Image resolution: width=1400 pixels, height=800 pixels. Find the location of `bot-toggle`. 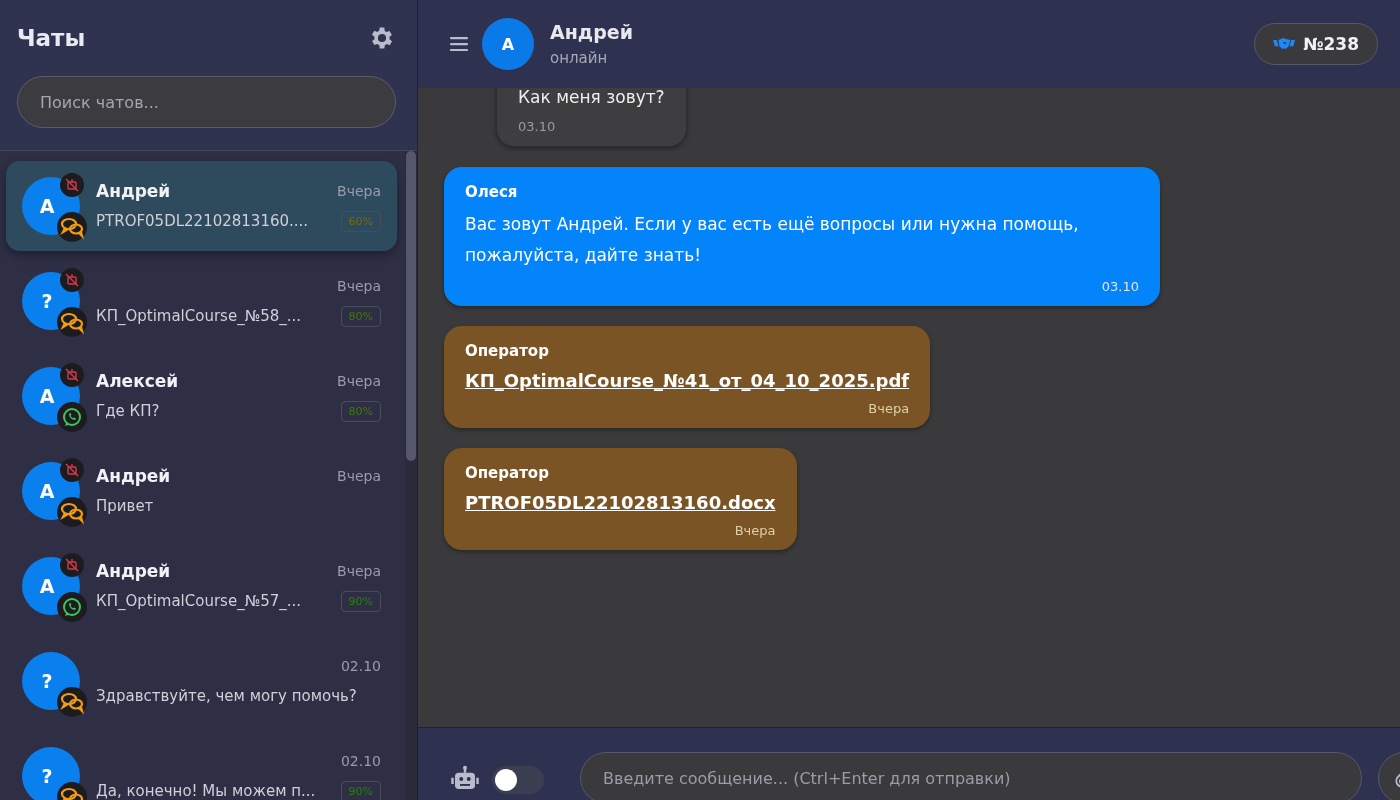

bot-toggle is located at coordinates (518, 780).